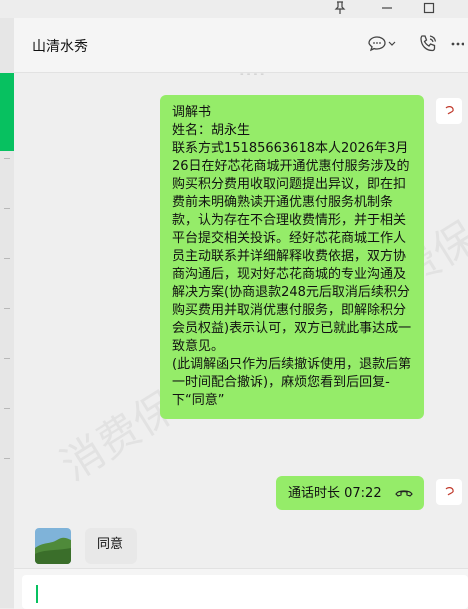 This screenshot has height=609, width=468. I want to click on hangup-phone-icon, so click(404, 495).